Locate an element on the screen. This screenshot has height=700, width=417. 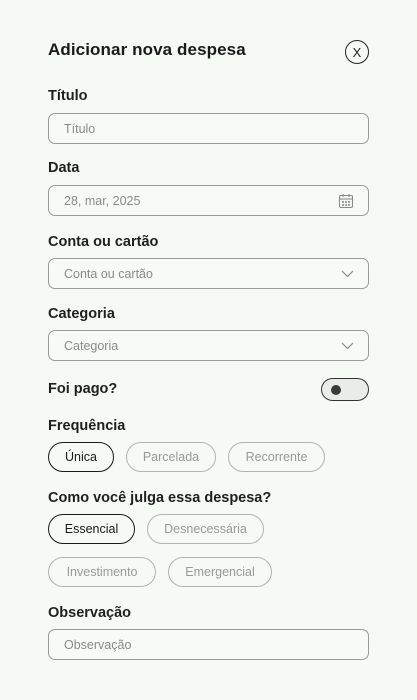
frequencia-option-parcelada: Parcelada is located at coordinates (171, 457).